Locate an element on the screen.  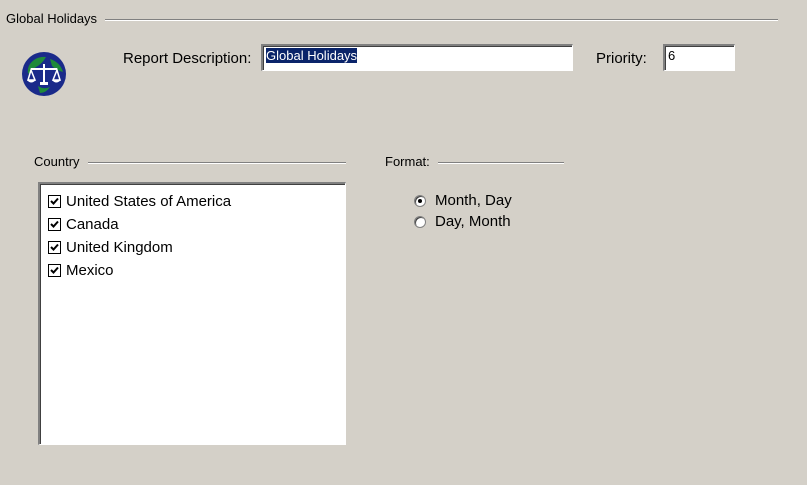
radio-button-selected is located at coordinates (420, 200).